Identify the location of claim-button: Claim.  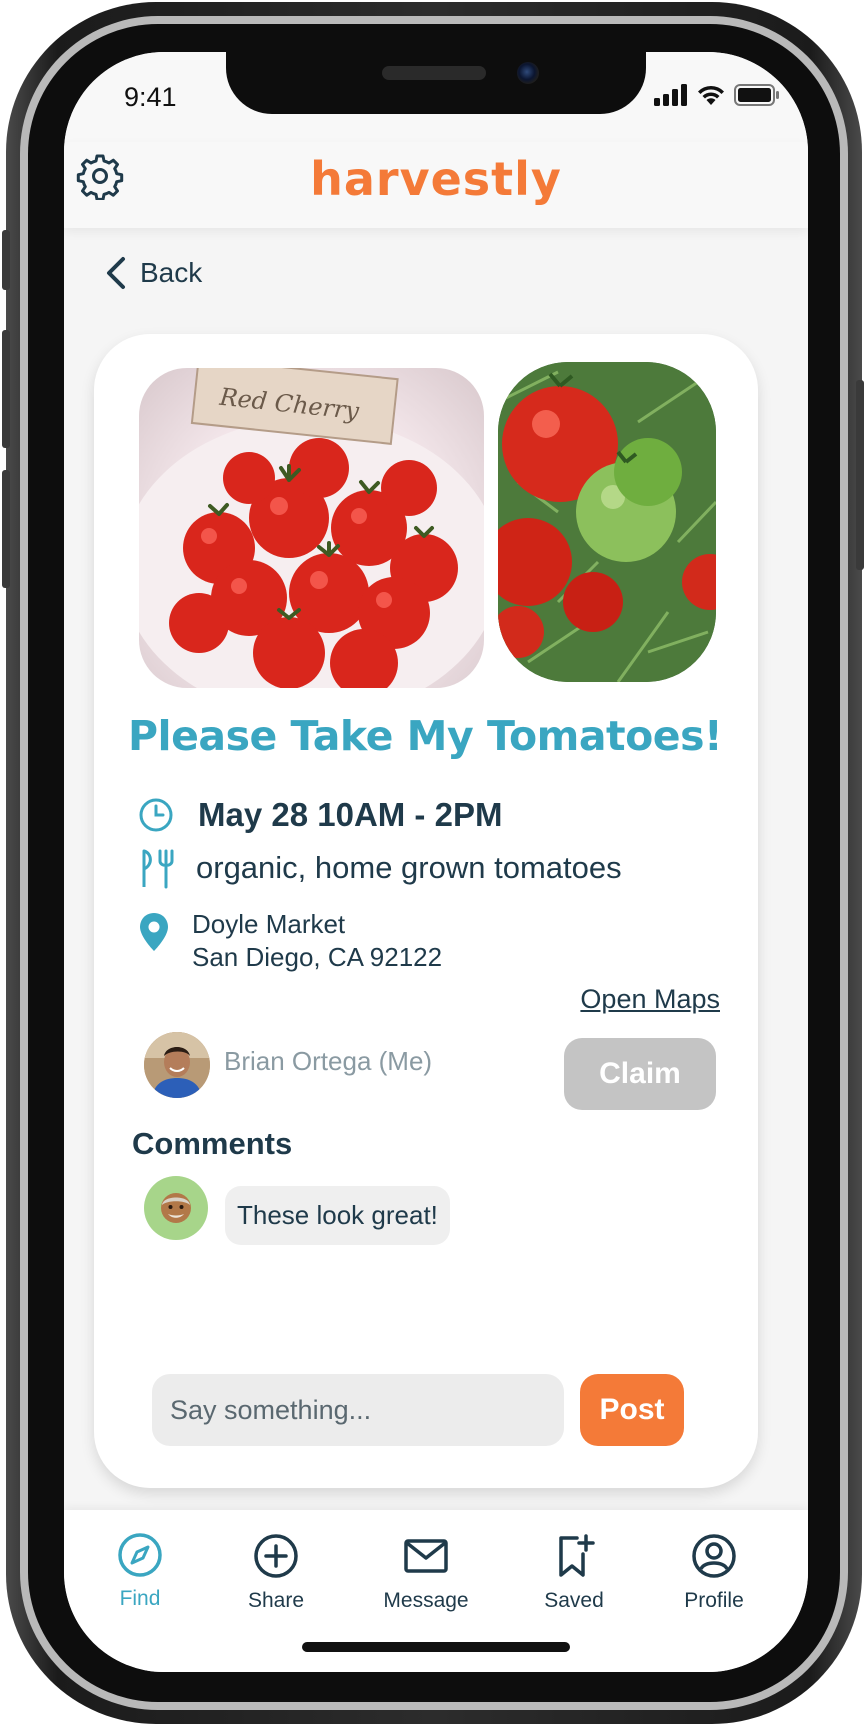
(640, 1074).